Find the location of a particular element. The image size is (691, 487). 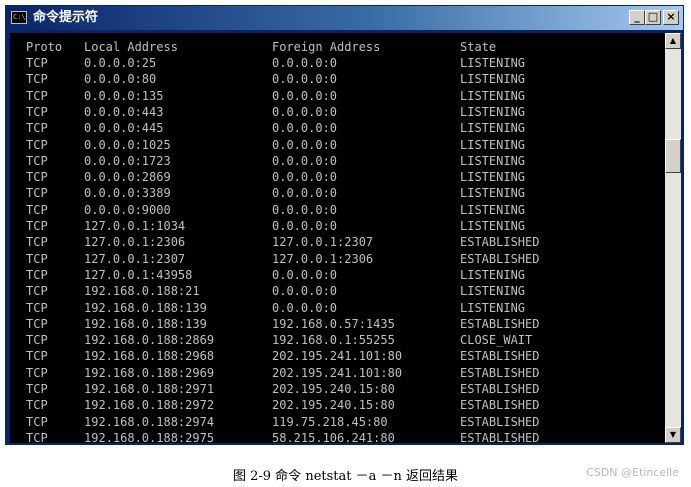

table-row: TCP 0.0.0.0:443 0.0.0.0:0 LISTENING is located at coordinates (337, 112).